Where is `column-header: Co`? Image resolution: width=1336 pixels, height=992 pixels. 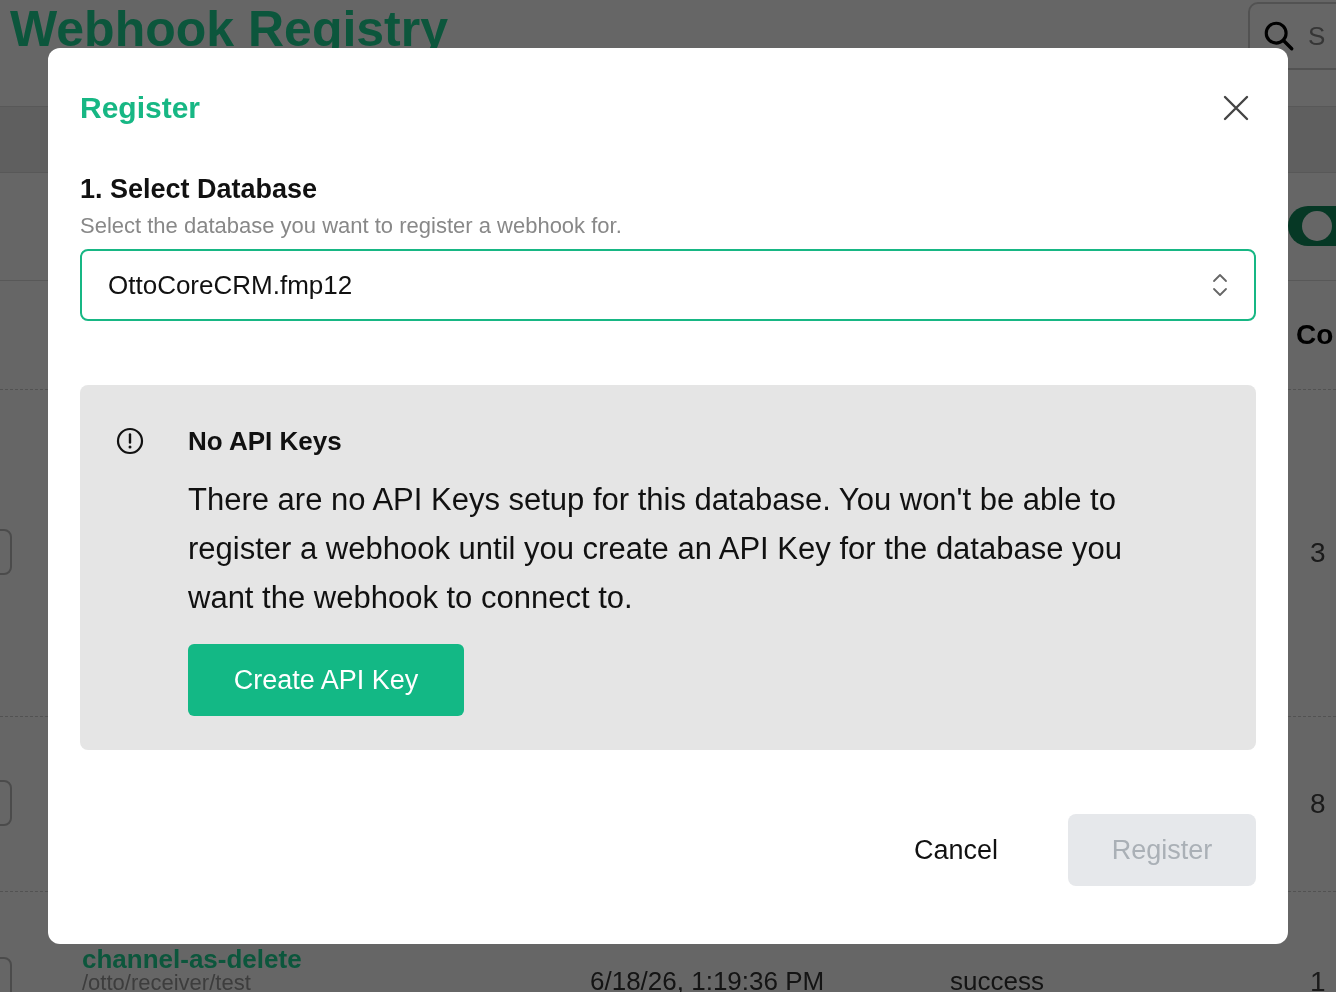
column-header: Co is located at coordinates (1315, 335).